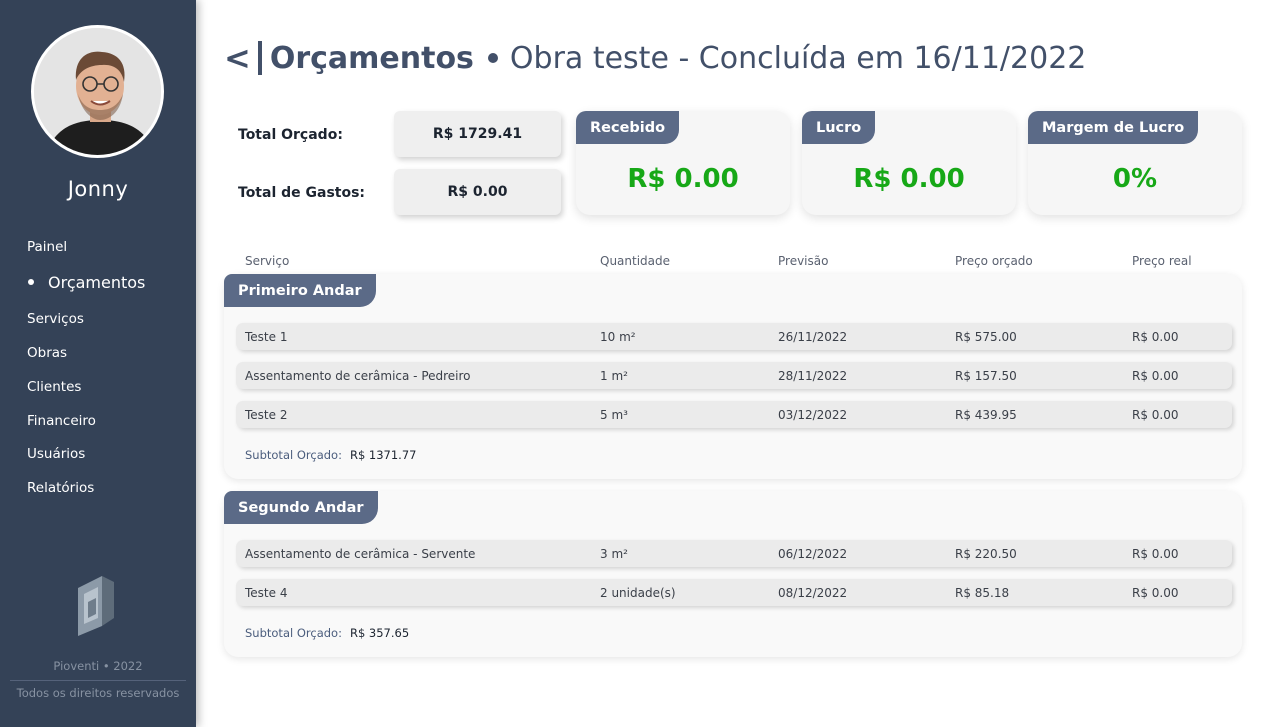 This screenshot has height=727, width=1280. Describe the element at coordinates (98, 189) in the screenshot. I see `username: Jonny` at that location.